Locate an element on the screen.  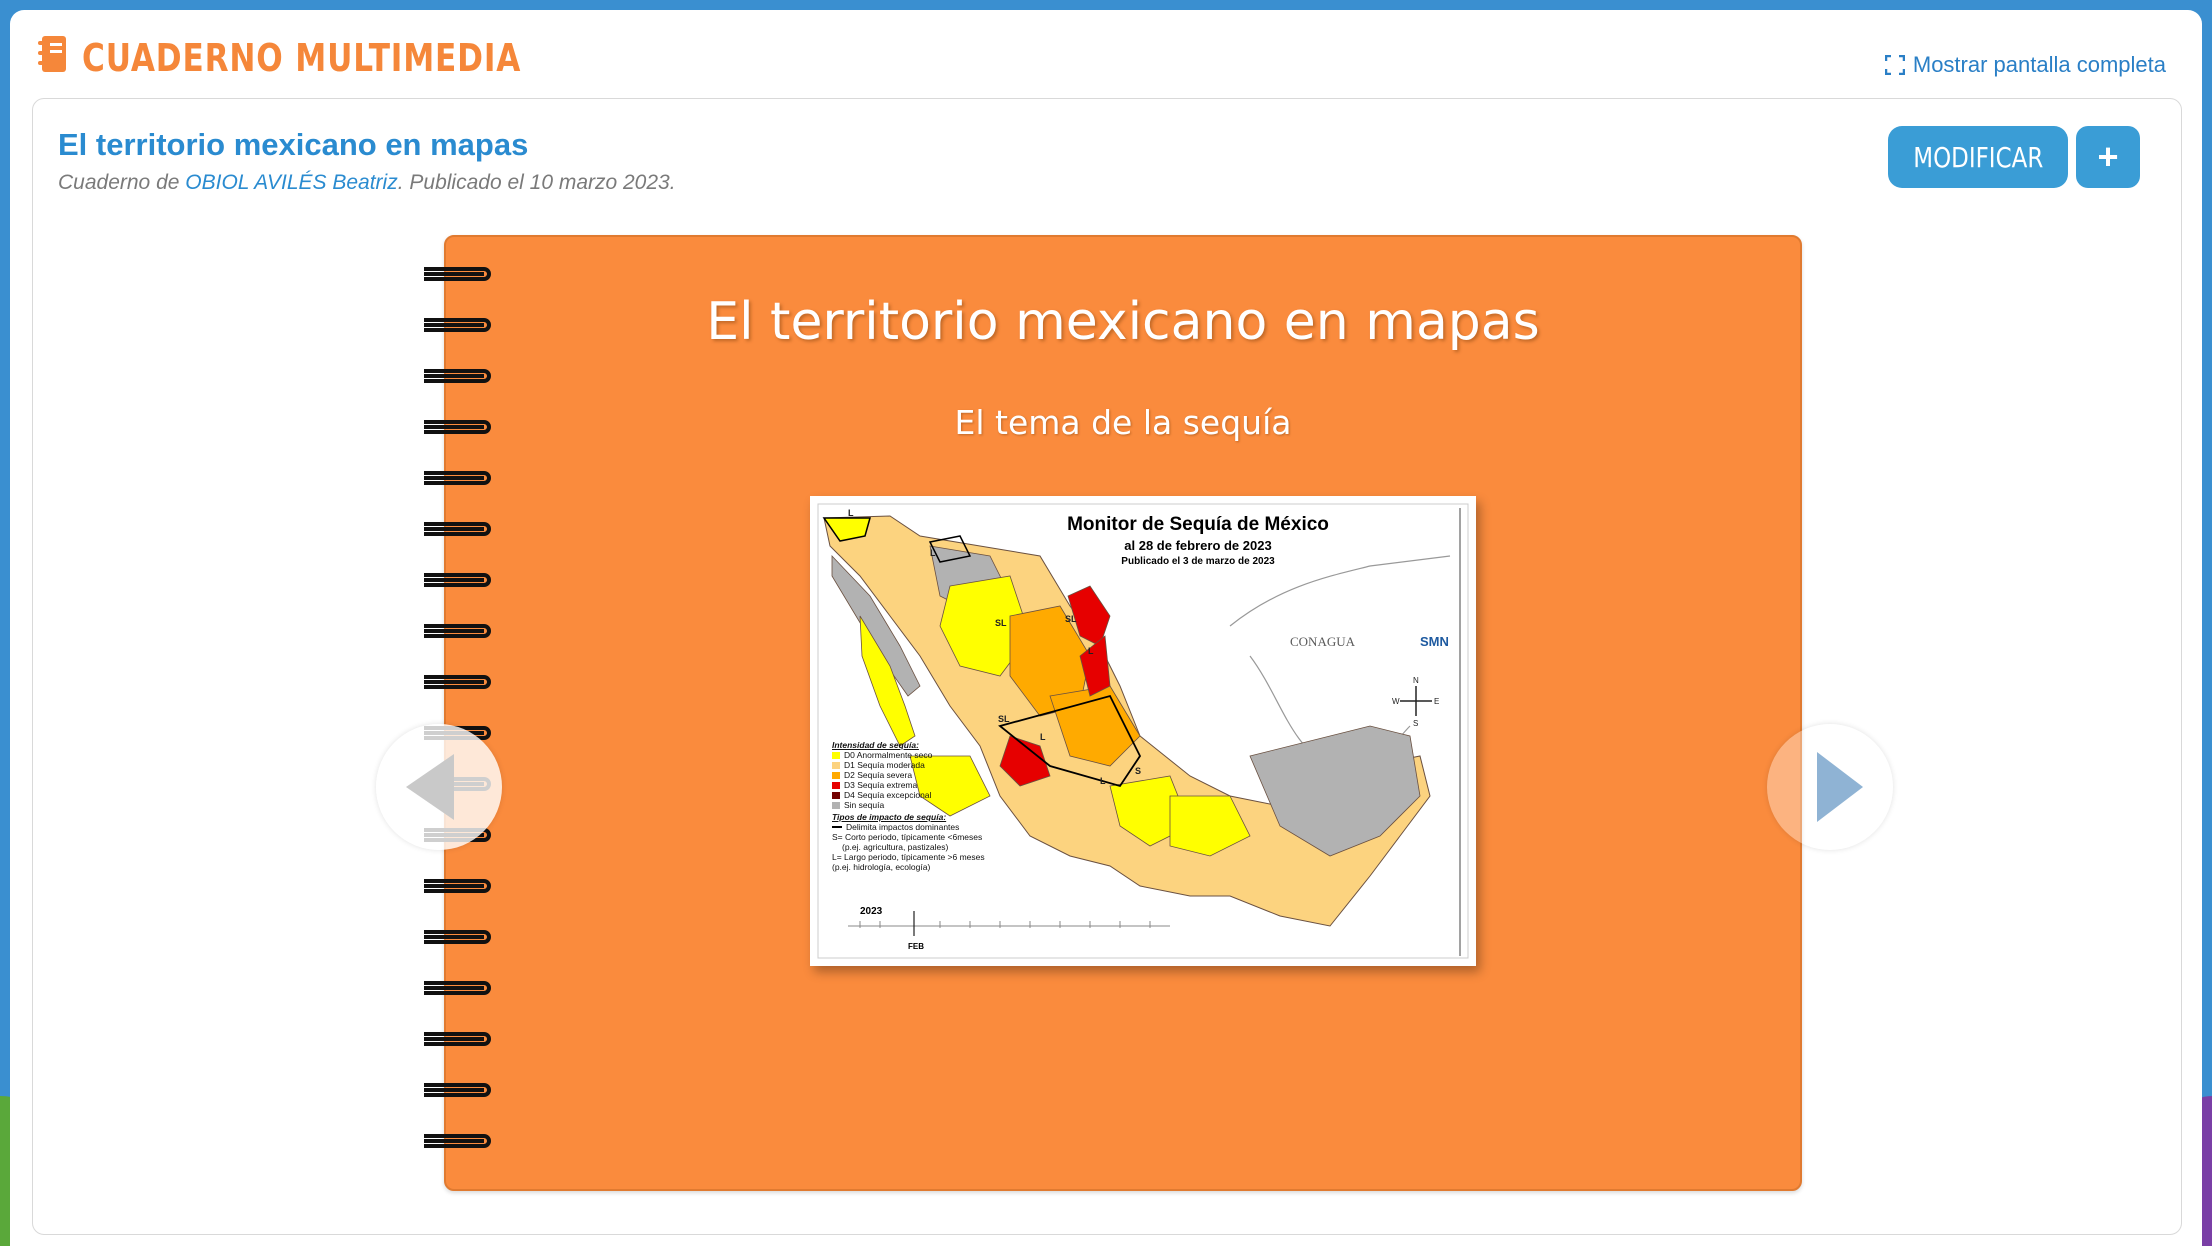
slide-title: El territorio mexicano en mapas is located at coordinates (1123, 322).